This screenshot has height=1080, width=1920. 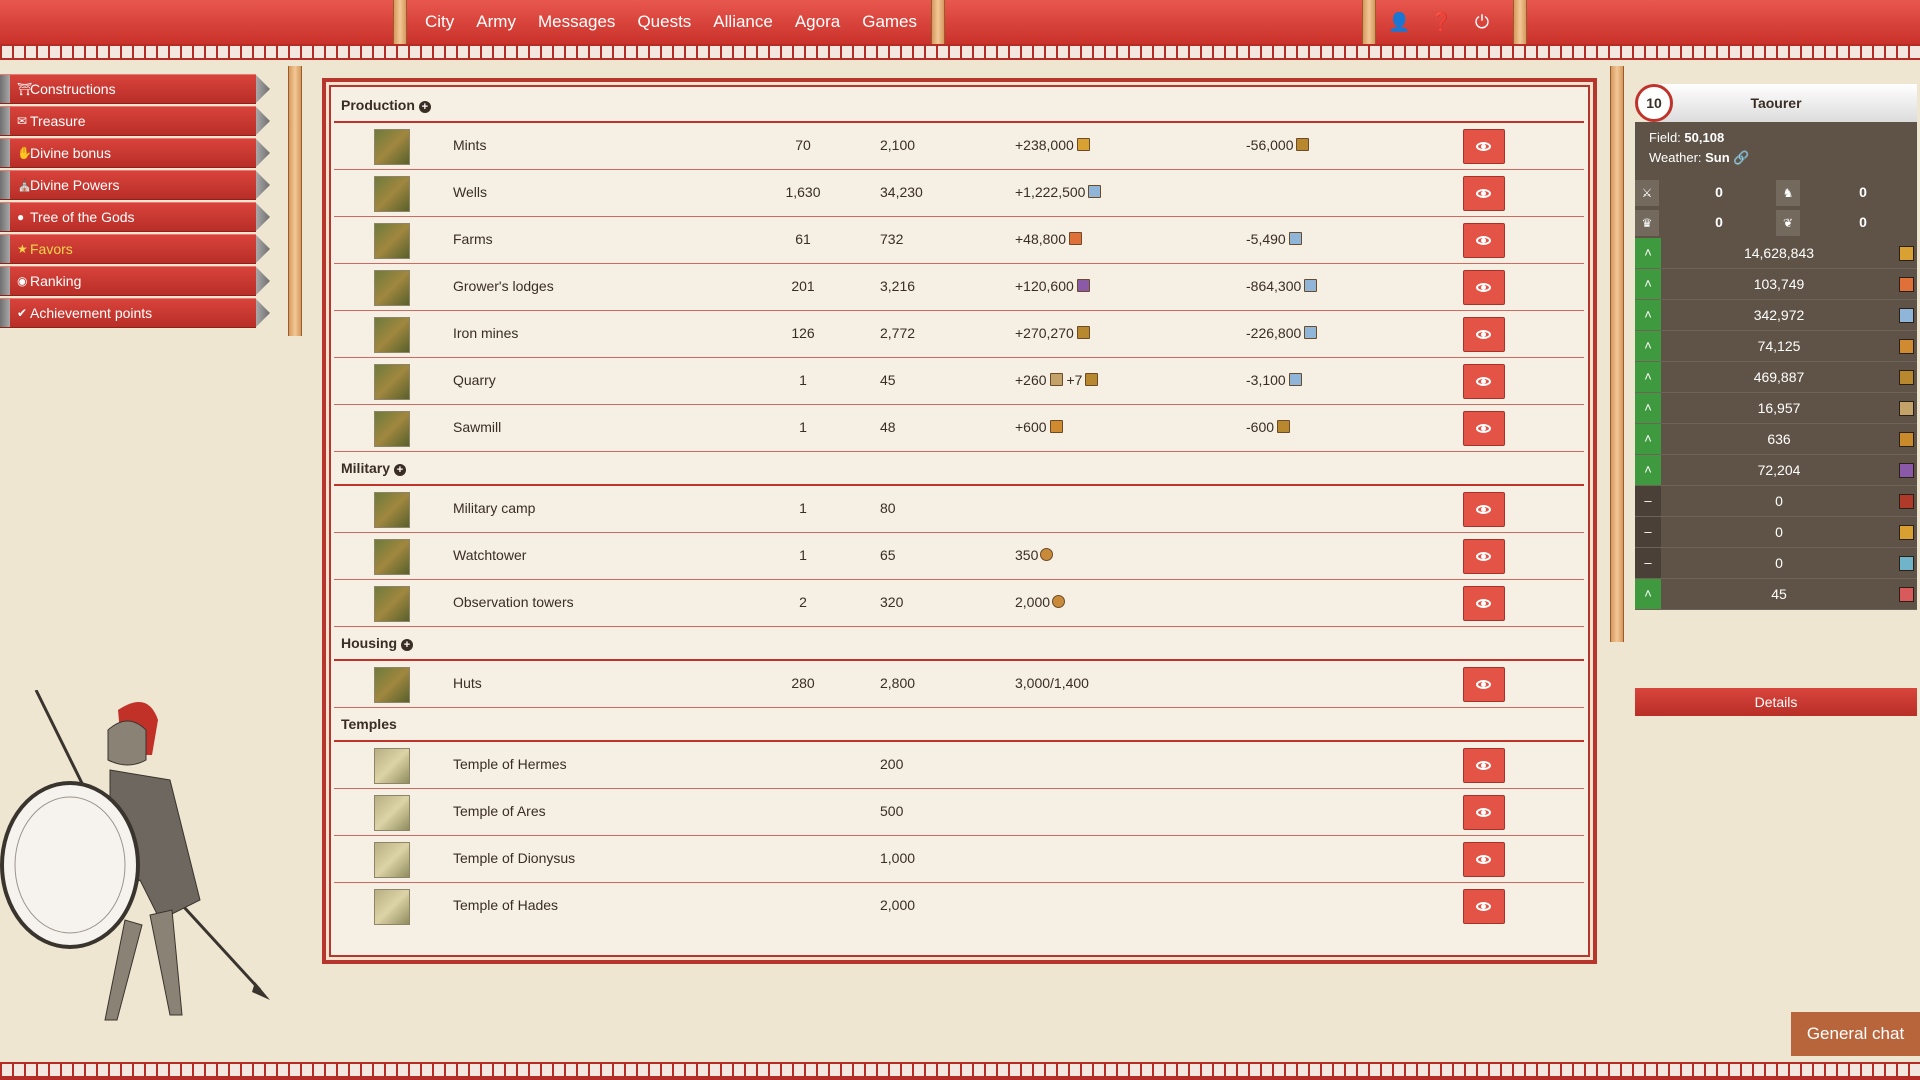 What do you see at coordinates (1719, 222) in the screenshot?
I see `stat-value: 0` at bounding box center [1719, 222].